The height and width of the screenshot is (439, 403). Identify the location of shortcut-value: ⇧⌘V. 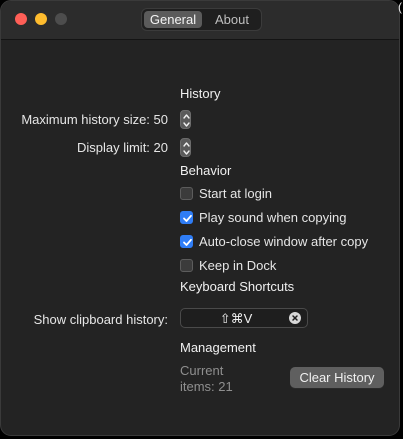
(236, 318).